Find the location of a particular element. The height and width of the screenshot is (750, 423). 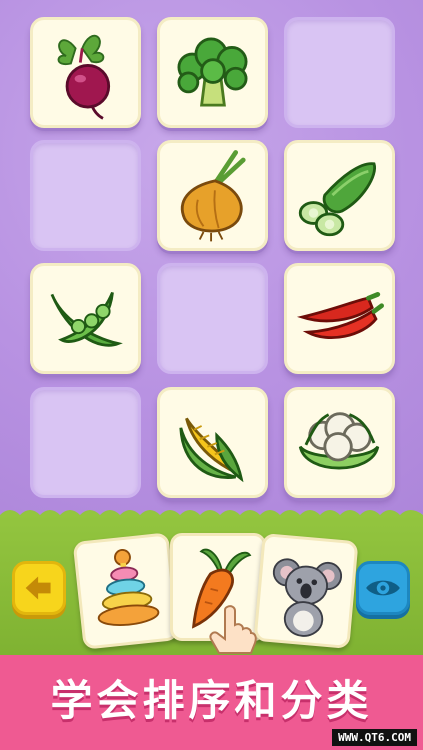

eye-button is located at coordinates (383, 588).